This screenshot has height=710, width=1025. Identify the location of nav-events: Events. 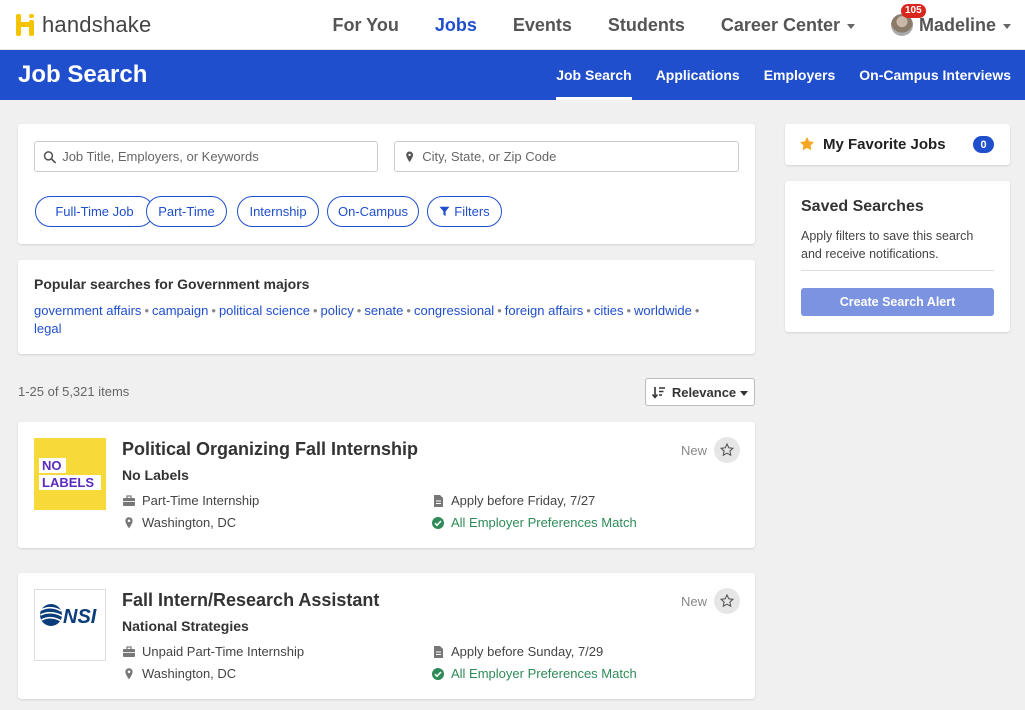
(542, 25).